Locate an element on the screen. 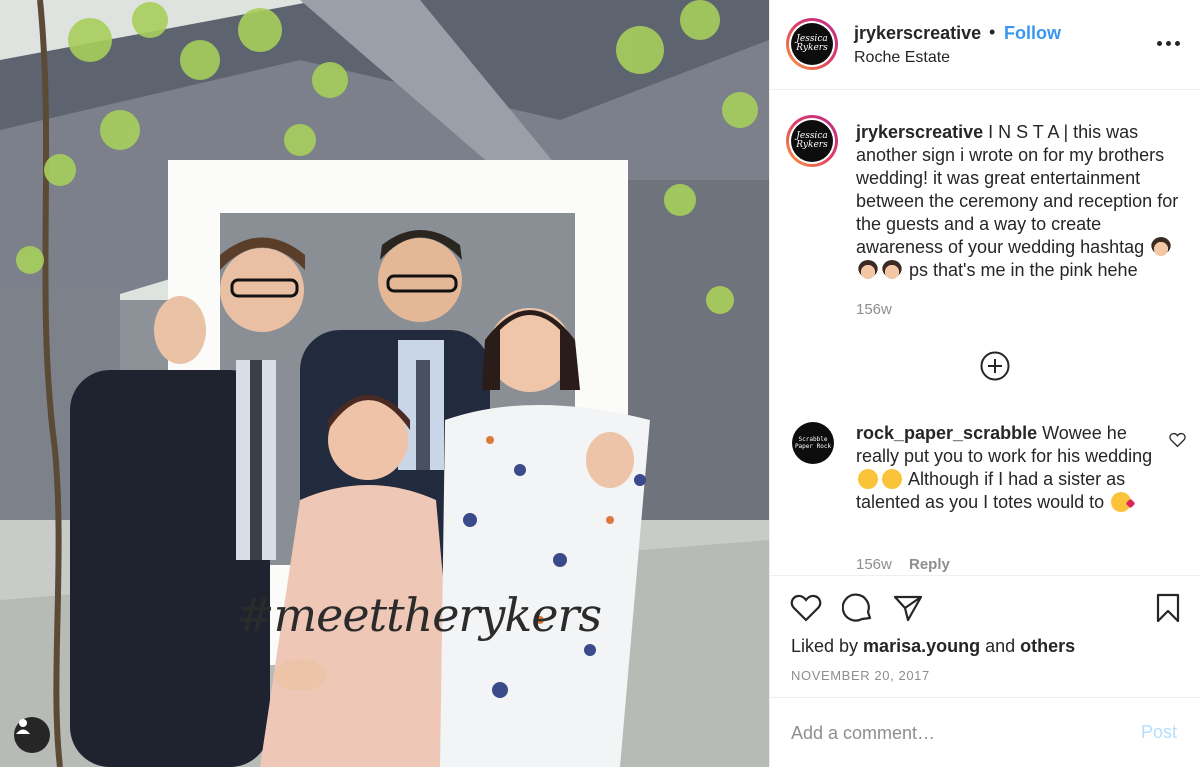 This screenshot has width=1200, height=767. liked-by-text: Liked by marisa.young and others is located at coordinates (933, 646).